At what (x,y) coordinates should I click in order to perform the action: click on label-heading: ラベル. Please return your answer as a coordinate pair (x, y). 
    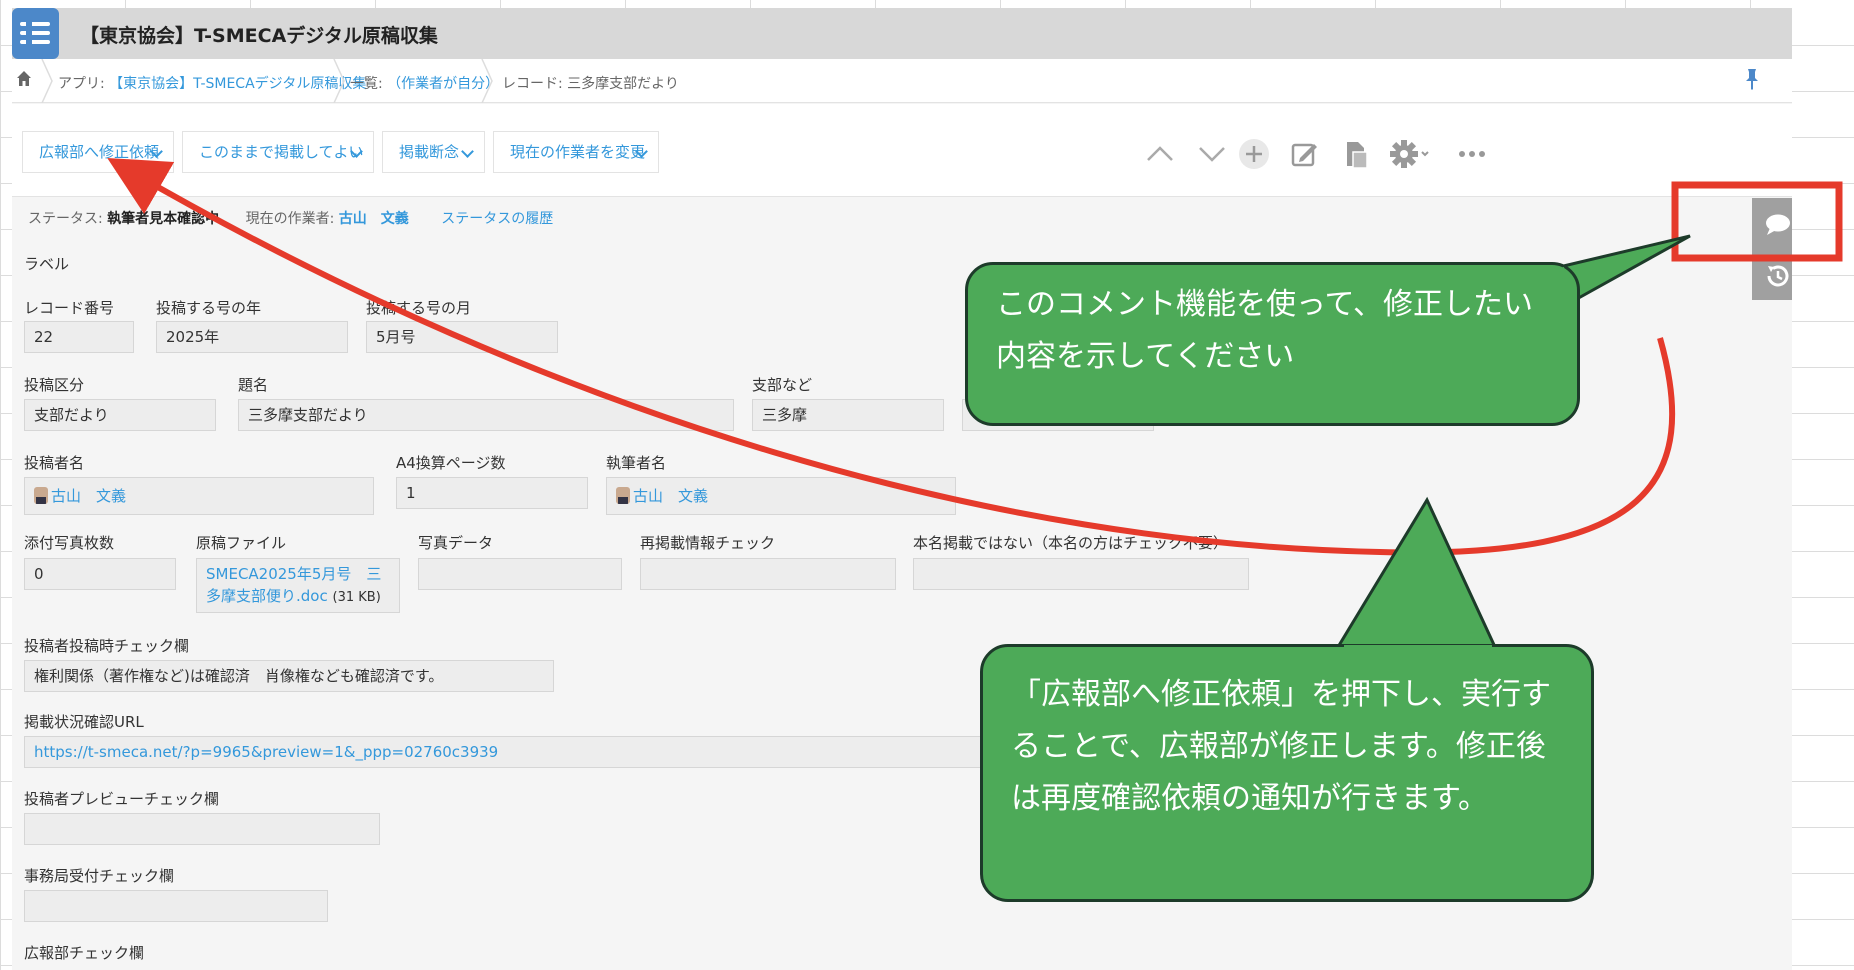
    Looking at the image, I should click on (47, 264).